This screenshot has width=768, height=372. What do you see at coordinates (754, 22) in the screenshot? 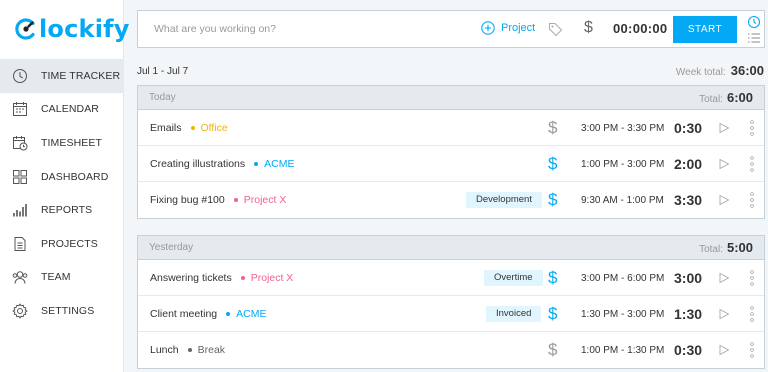
I see `timer-mode-icon` at bounding box center [754, 22].